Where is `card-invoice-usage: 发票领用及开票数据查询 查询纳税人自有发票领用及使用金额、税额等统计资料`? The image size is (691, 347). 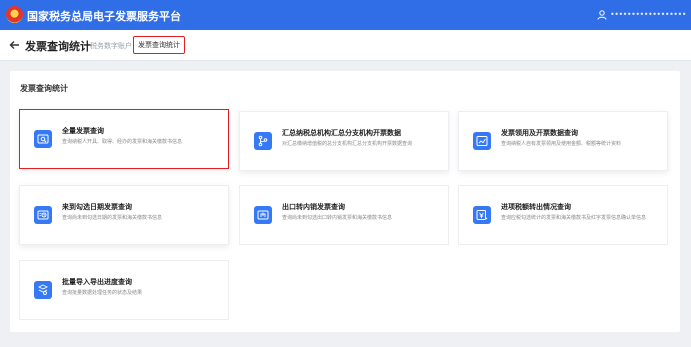 card-invoice-usage: 发票领用及开票数据查询 查询纳税人自有发票领用及使用金额、税额等统计资料 is located at coordinates (563, 141).